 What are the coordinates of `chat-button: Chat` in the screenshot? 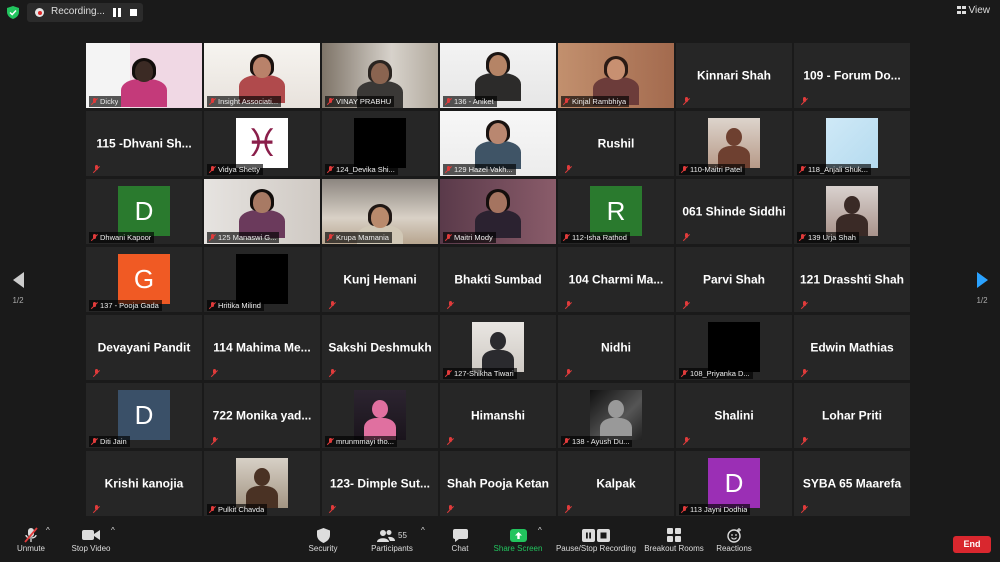 It's located at (460, 539).